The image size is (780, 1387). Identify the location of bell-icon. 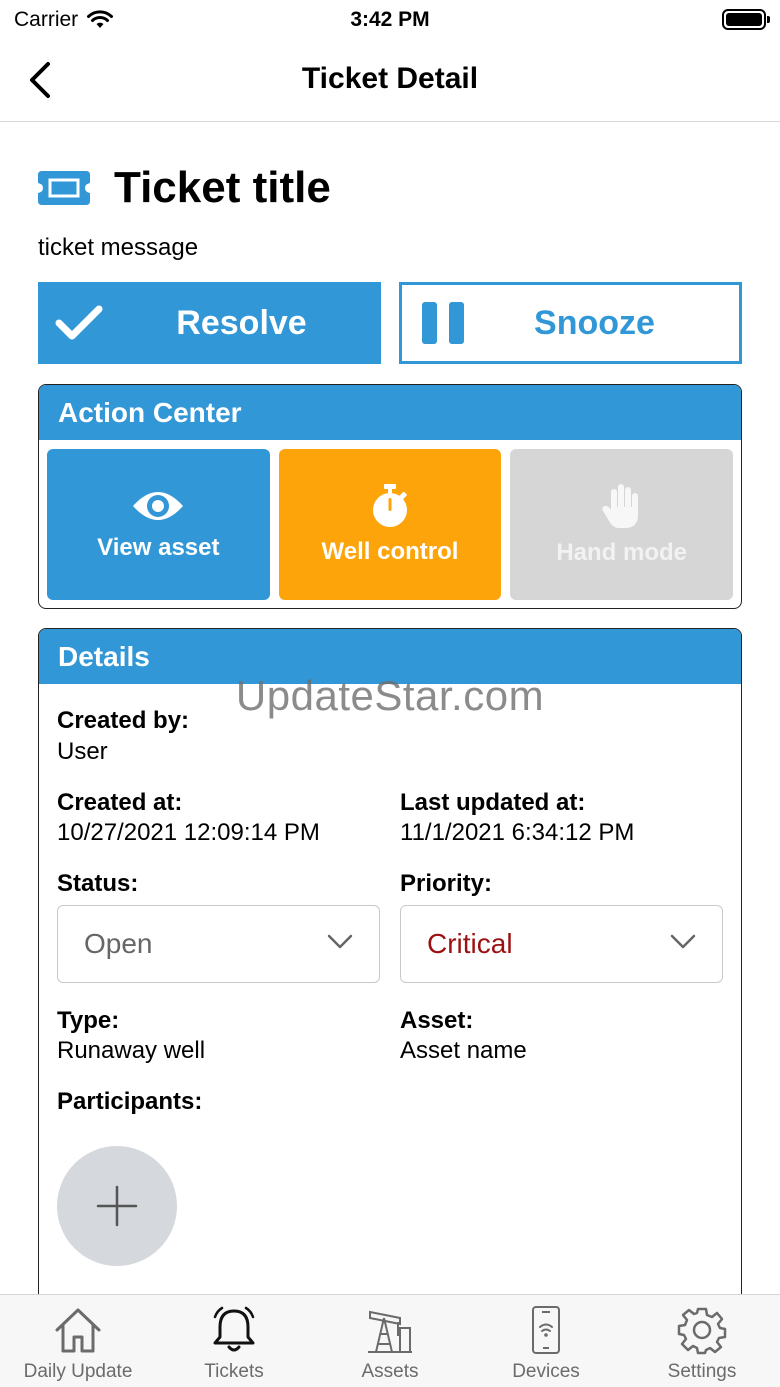
(234, 1329).